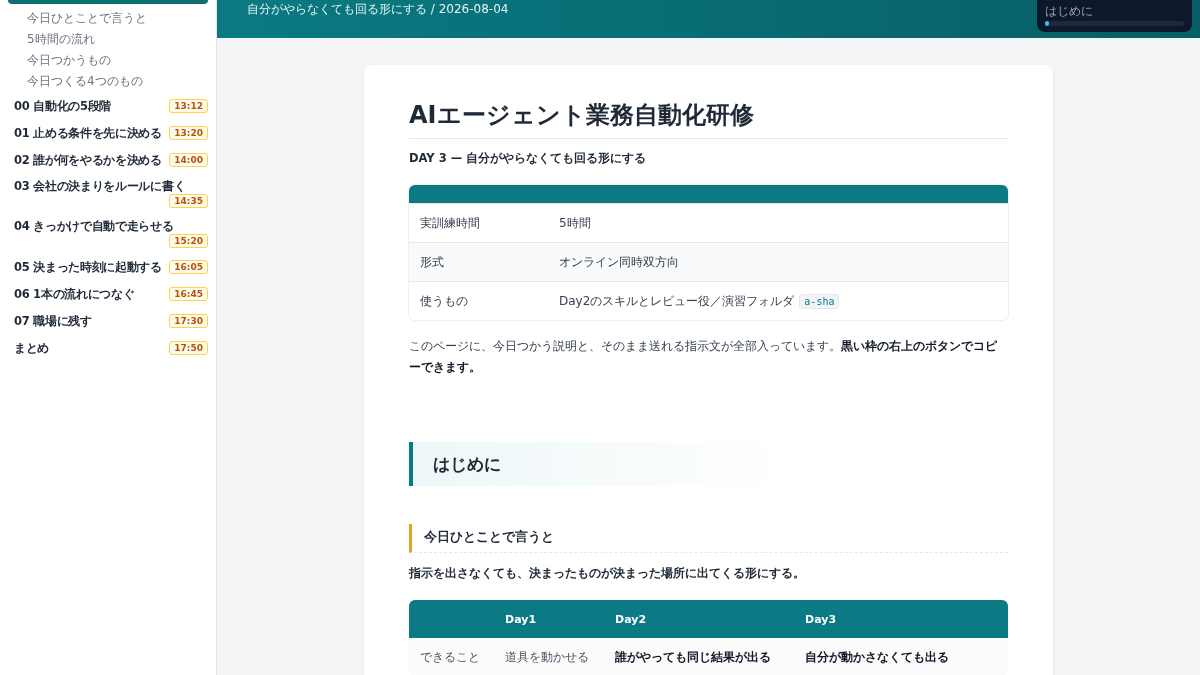 Image resolution: width=1200 pixels, height=675 pixels. I want to click on column-header: Day2, so click(631, 619).